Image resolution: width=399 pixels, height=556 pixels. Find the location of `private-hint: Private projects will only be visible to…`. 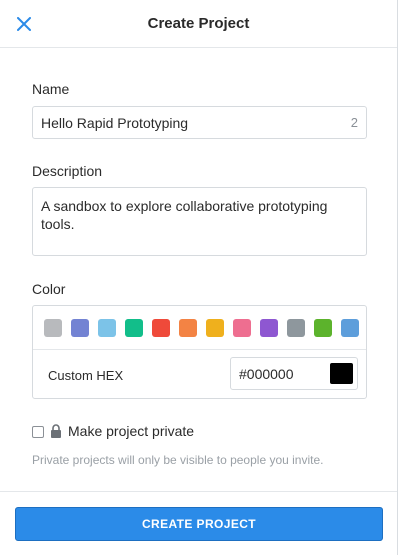

private-hint: Private projects will only be visible to… is located at coordinates (178, 460).